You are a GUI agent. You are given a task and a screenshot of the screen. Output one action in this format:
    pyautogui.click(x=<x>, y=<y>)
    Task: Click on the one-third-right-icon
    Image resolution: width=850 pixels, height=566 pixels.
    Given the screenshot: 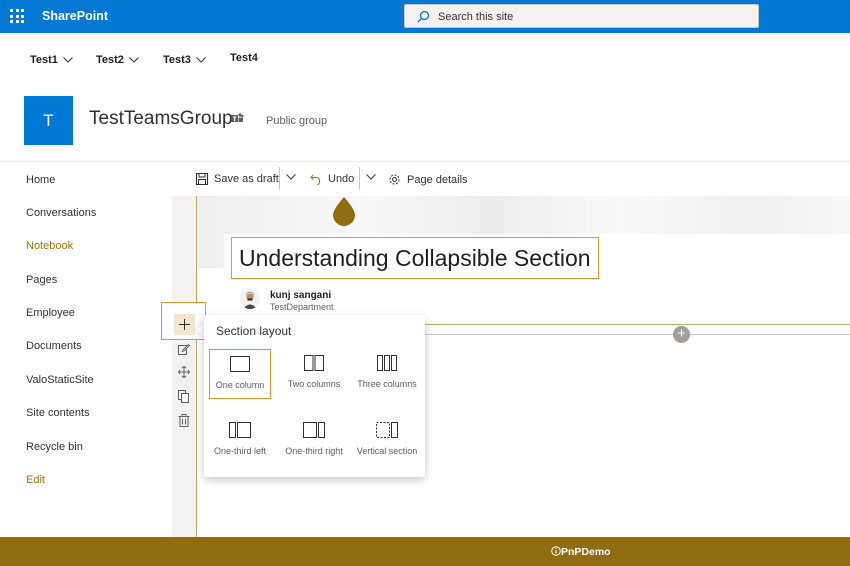 What is the action you would take?
    pyautogui.click(x=314, y=430)
    